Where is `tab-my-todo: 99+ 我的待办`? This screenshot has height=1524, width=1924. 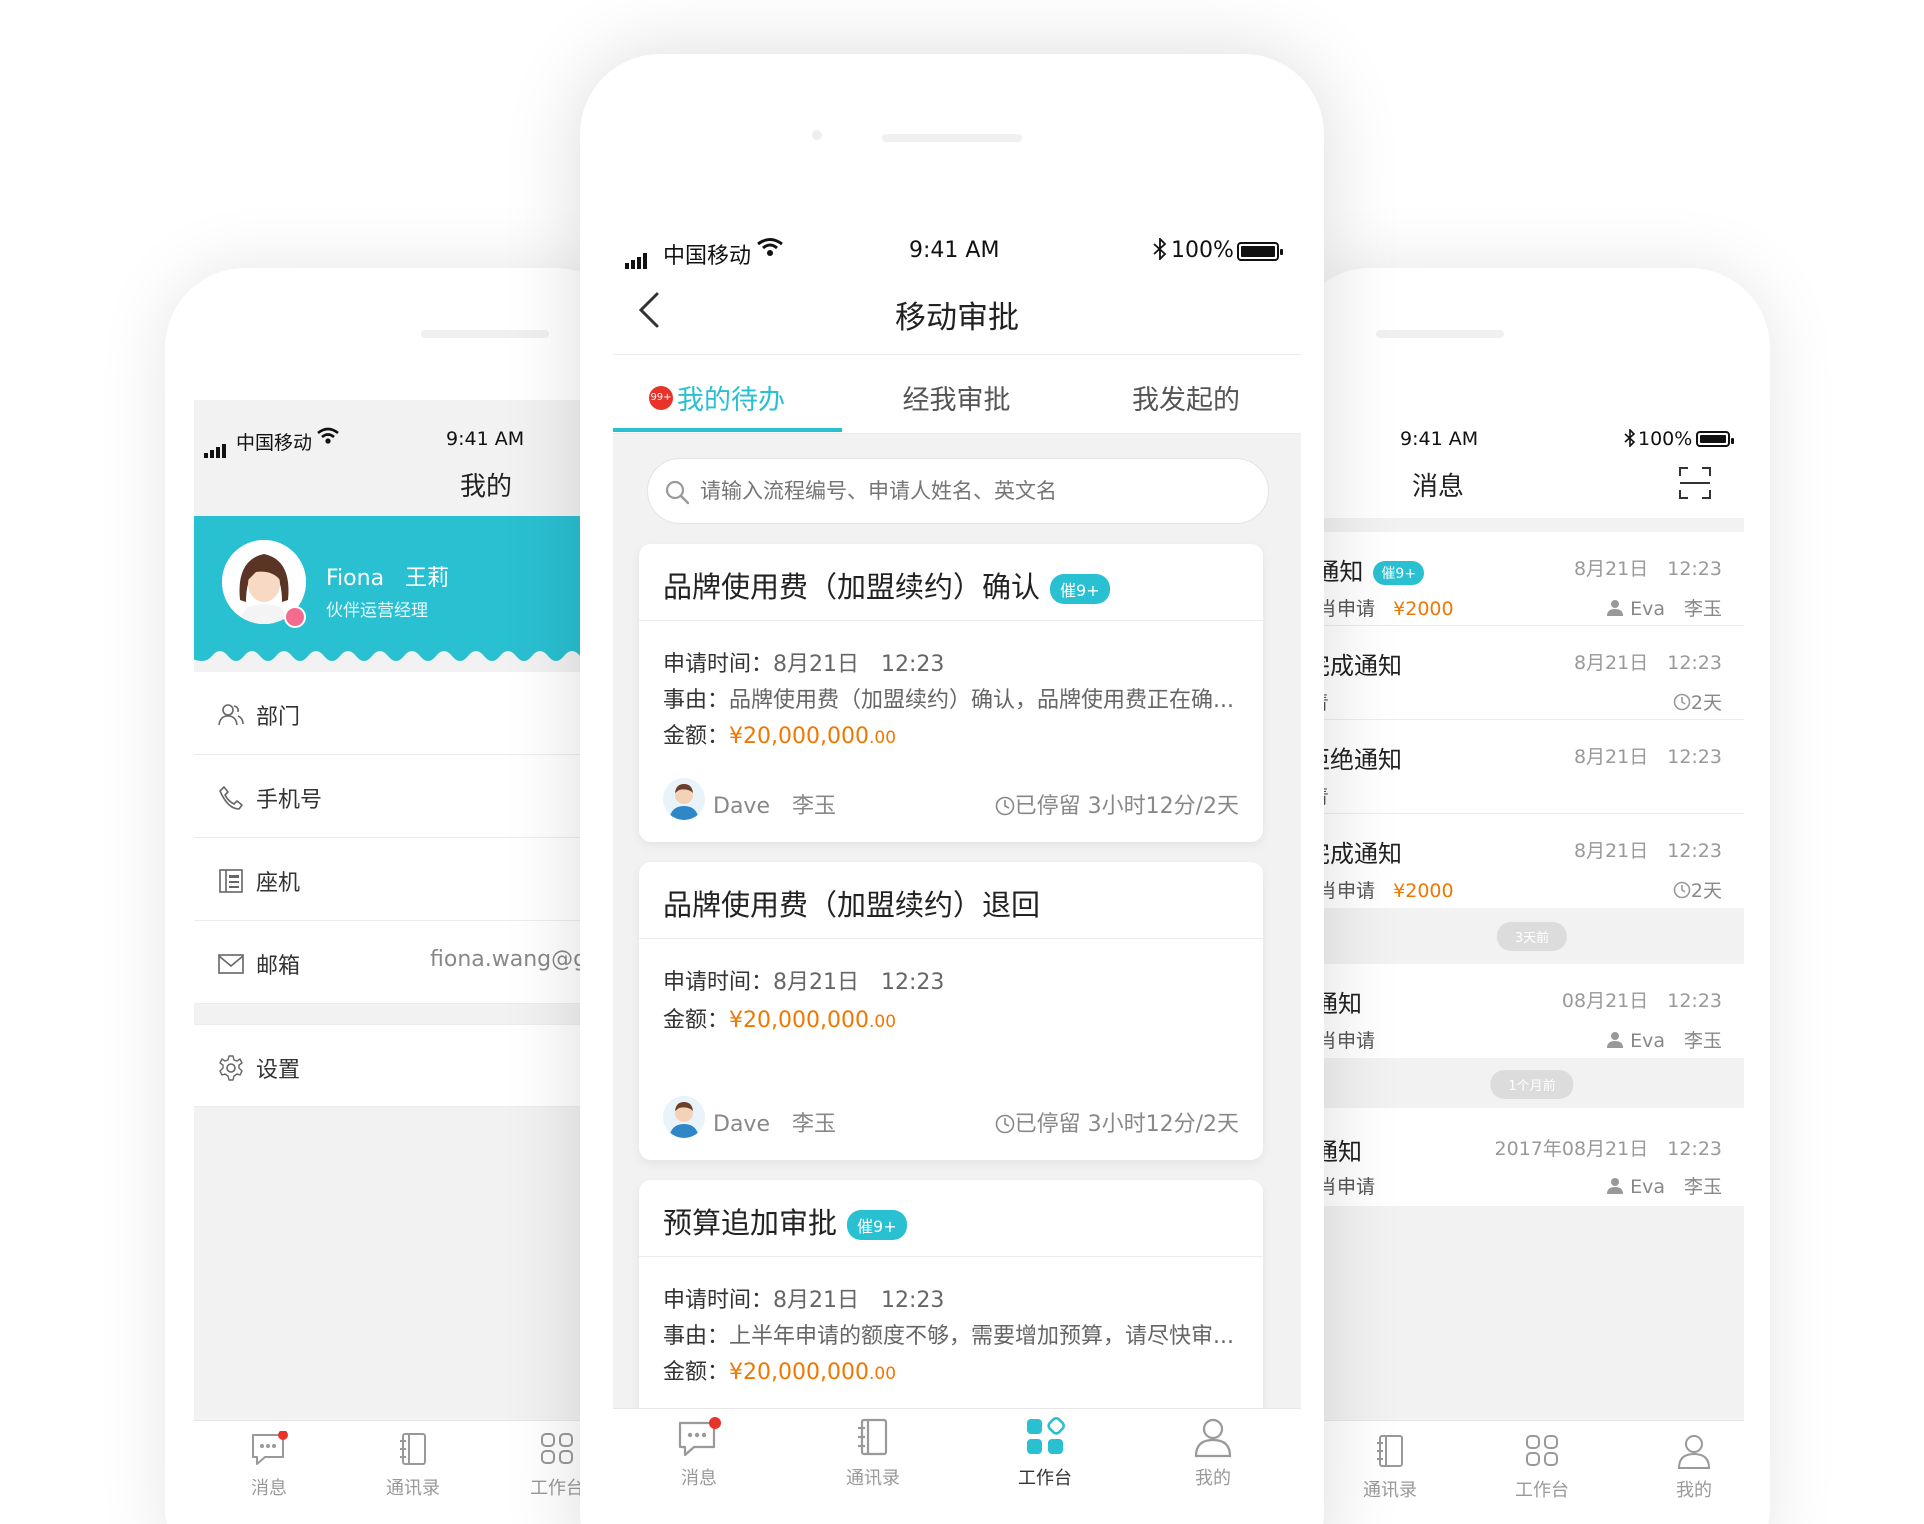
tab-my-todo: 99+ 我的待办 is located at coordinates (727, 395).